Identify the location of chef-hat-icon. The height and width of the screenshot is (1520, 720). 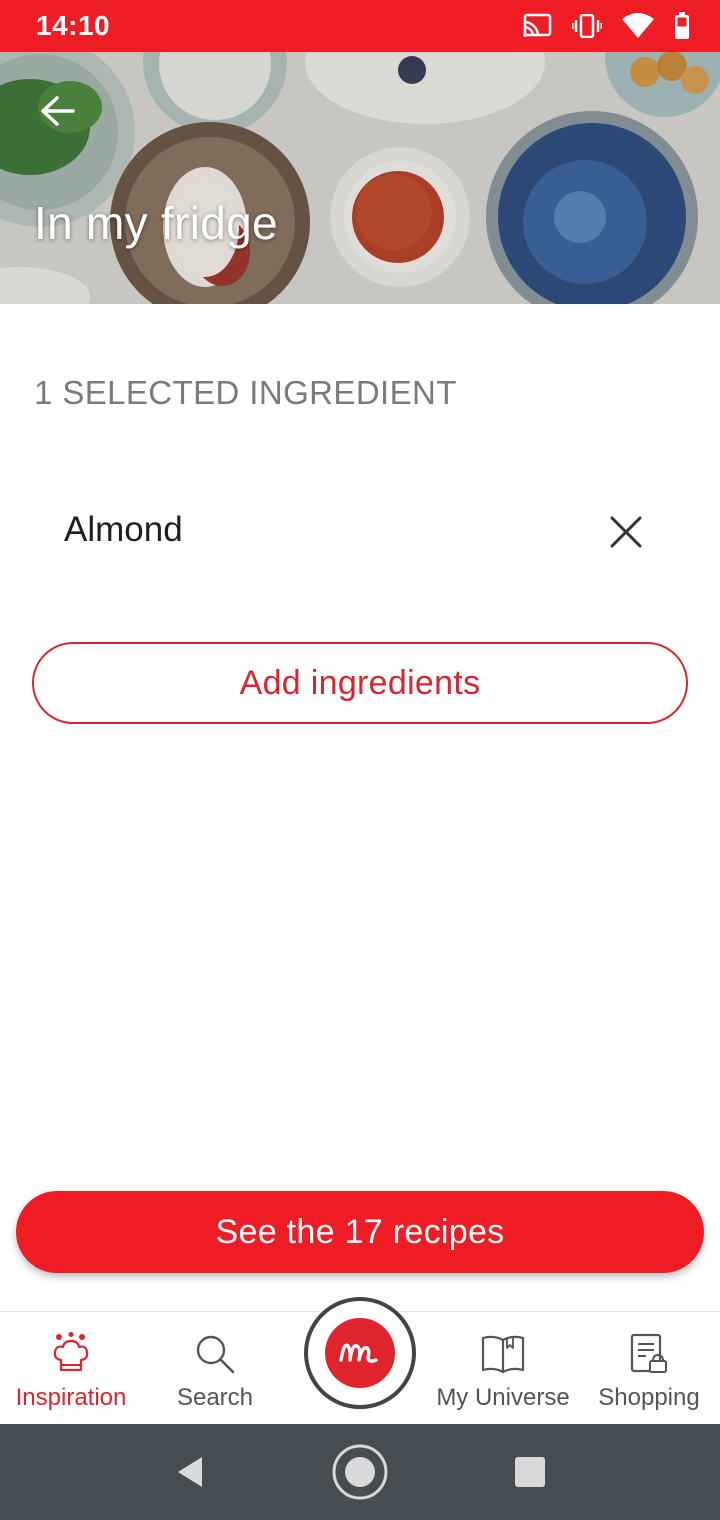
(71, 1354).